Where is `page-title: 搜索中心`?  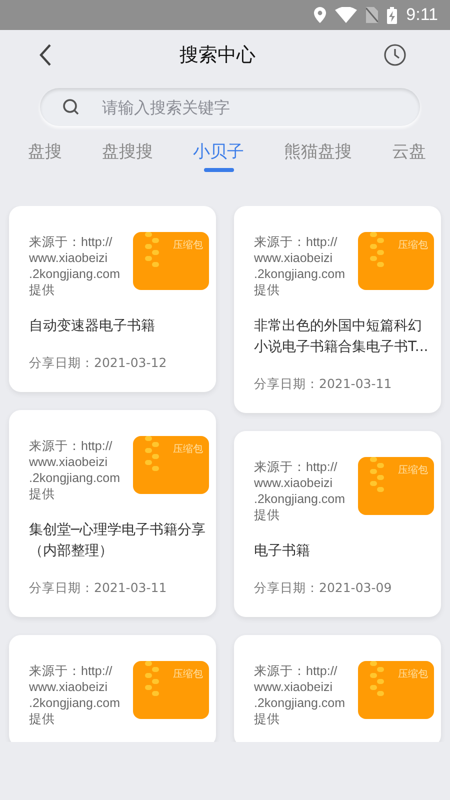 page-title: 搜索中心 is located at coordinates (218, 55).